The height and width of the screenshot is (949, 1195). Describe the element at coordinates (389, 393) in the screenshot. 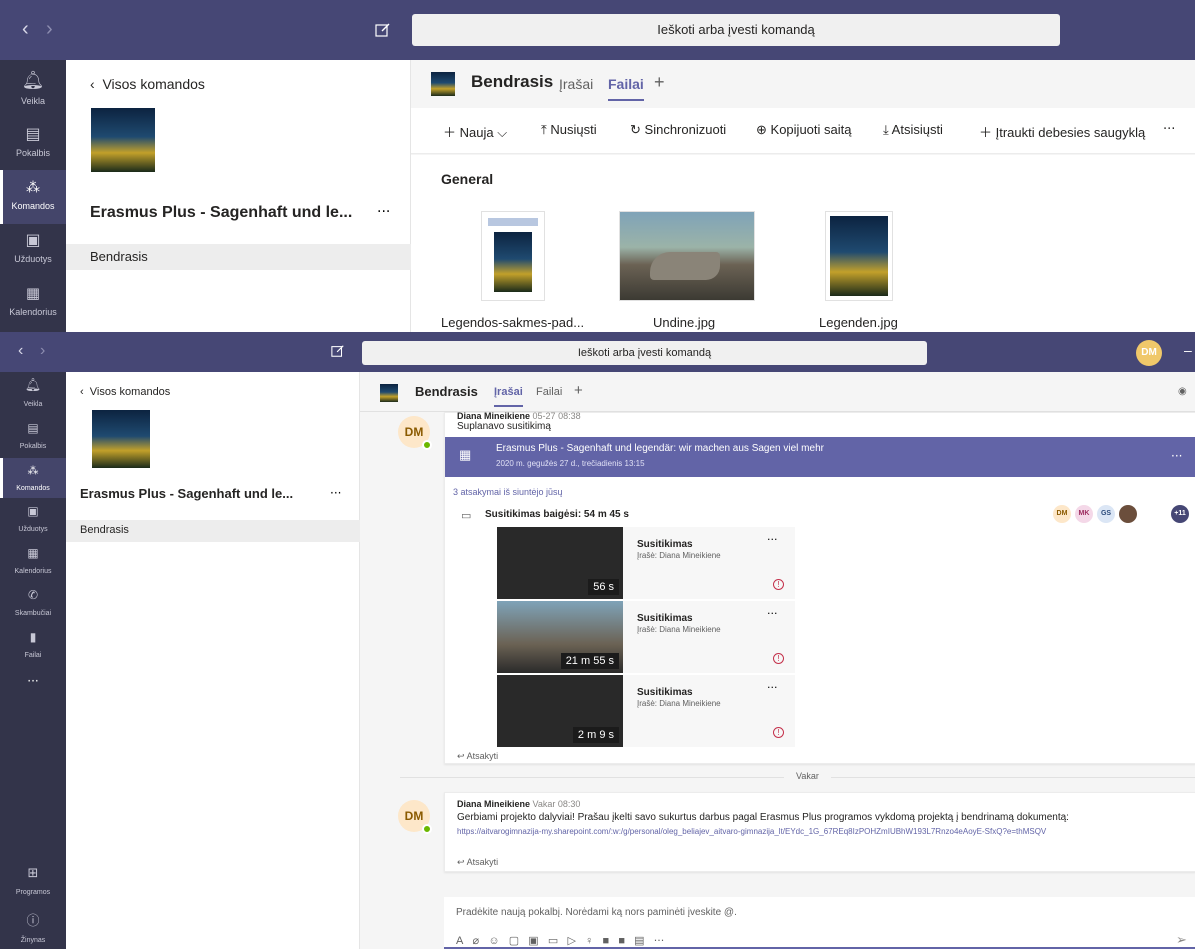

I see `channel-team-avatar` at that location.